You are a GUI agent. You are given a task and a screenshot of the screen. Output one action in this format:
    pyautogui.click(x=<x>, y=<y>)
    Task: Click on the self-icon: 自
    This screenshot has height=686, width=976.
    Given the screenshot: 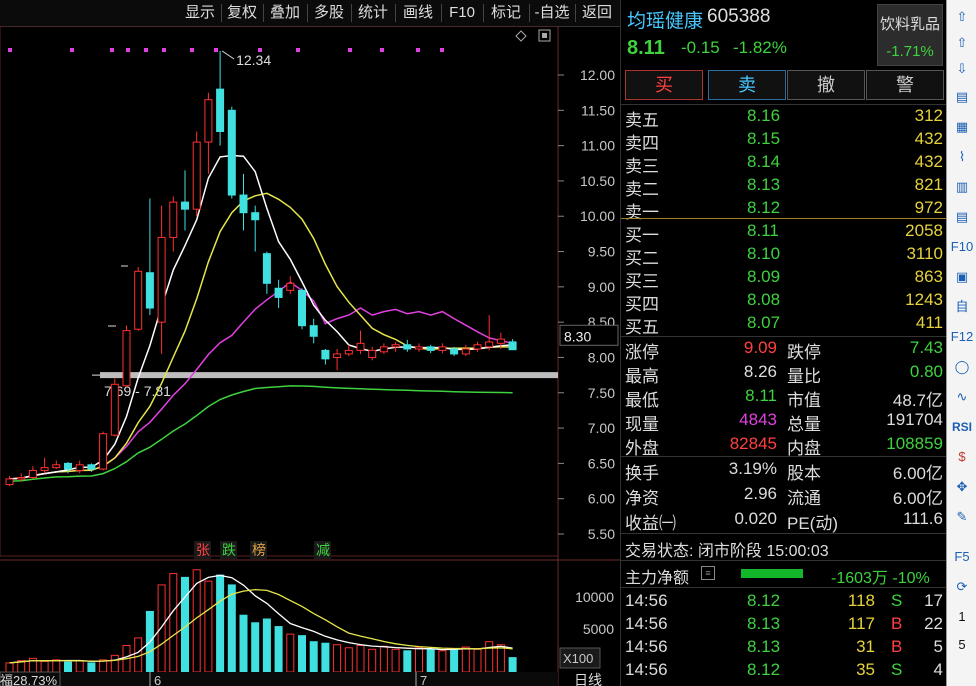 What is the action you would take?
    pyautogui.click(x=962, y=307)
    